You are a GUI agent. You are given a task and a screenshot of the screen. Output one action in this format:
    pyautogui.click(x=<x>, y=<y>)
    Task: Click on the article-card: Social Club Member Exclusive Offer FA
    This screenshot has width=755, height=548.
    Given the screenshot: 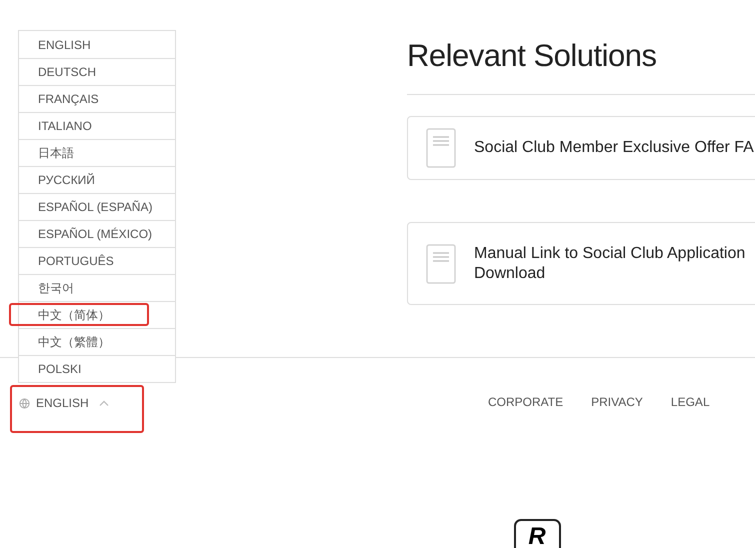 What is the action you would take?
    pyautogui.click(x=581, y=148)
    